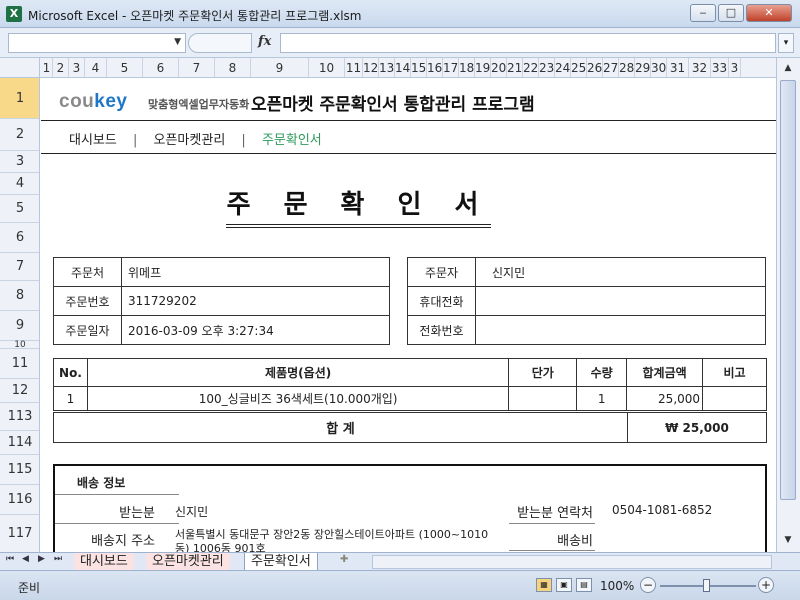 This screenshot has width=800, height=600. Describe the element at coordinates (720, 67) in the screenshot. I see `column-header: 33` at that location.